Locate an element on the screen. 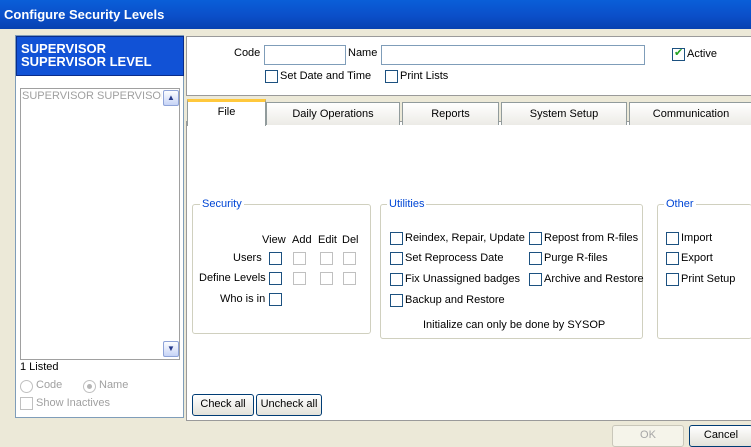 This screenshot has width=751, height=447. repost-r-files-label: Repost from R-files is located at coordinates (591, 238).